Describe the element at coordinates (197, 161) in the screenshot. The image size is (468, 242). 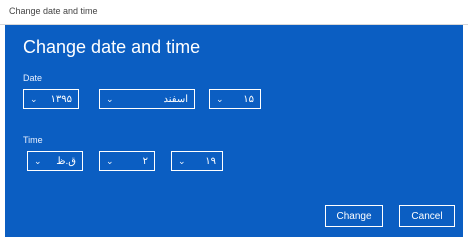
I see `second-dropdown: ⌄ ۱۹` at that location.